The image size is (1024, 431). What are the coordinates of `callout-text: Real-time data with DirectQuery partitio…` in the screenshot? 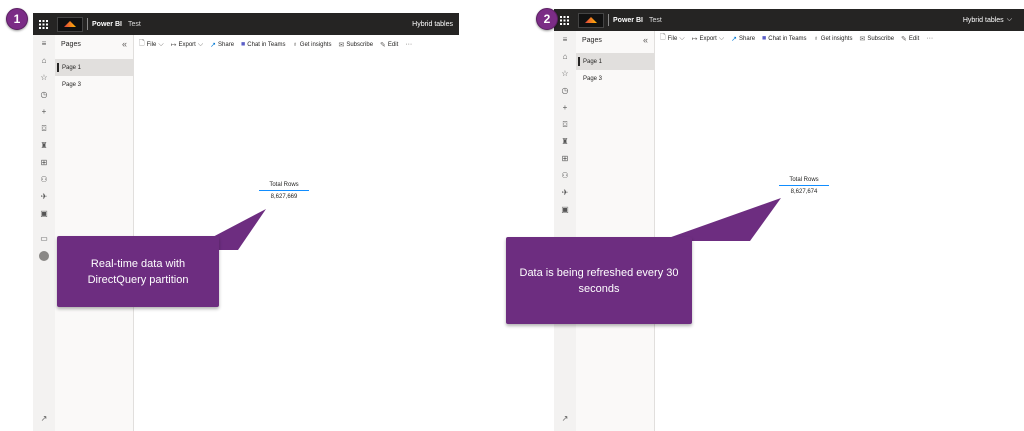 It's located at (138, 271).